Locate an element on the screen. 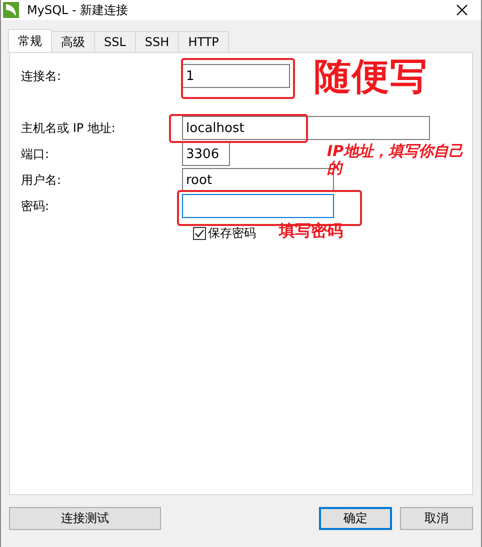 The height and width of the screenshot is (547, 482). input-field: 3306 is located at coordinates (206, 154).